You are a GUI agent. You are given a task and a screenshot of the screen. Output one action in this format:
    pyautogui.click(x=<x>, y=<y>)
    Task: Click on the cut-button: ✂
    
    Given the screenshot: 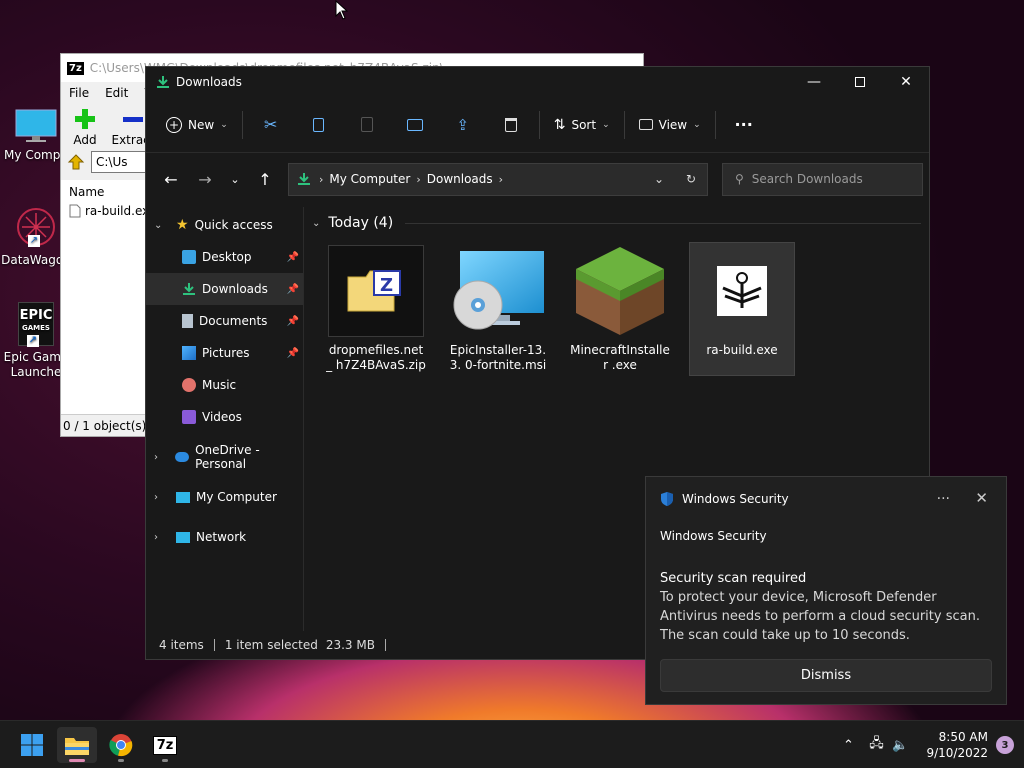 What is the action you would take?
    pyautogui.click(x=271, y=125)
    